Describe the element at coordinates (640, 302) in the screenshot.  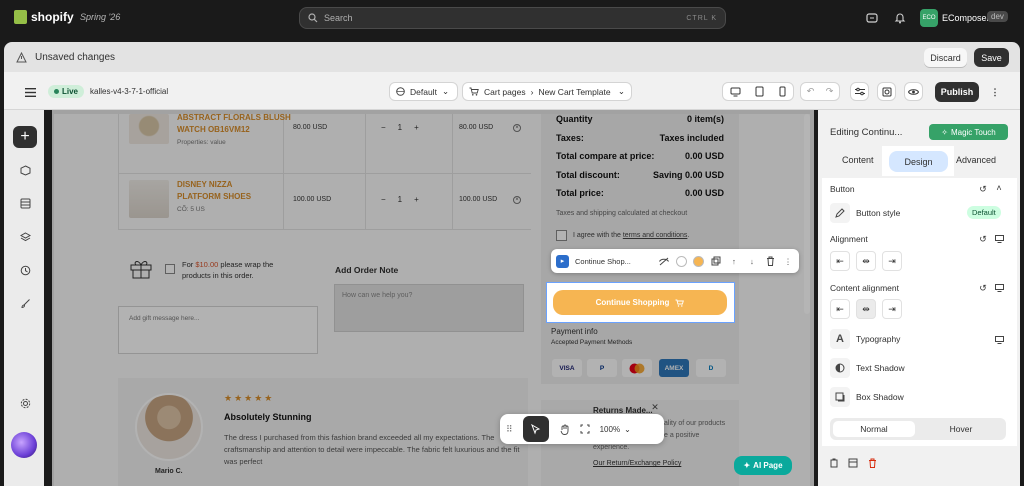
I see `continue-shopping-button: Continue Shopping` at that location.